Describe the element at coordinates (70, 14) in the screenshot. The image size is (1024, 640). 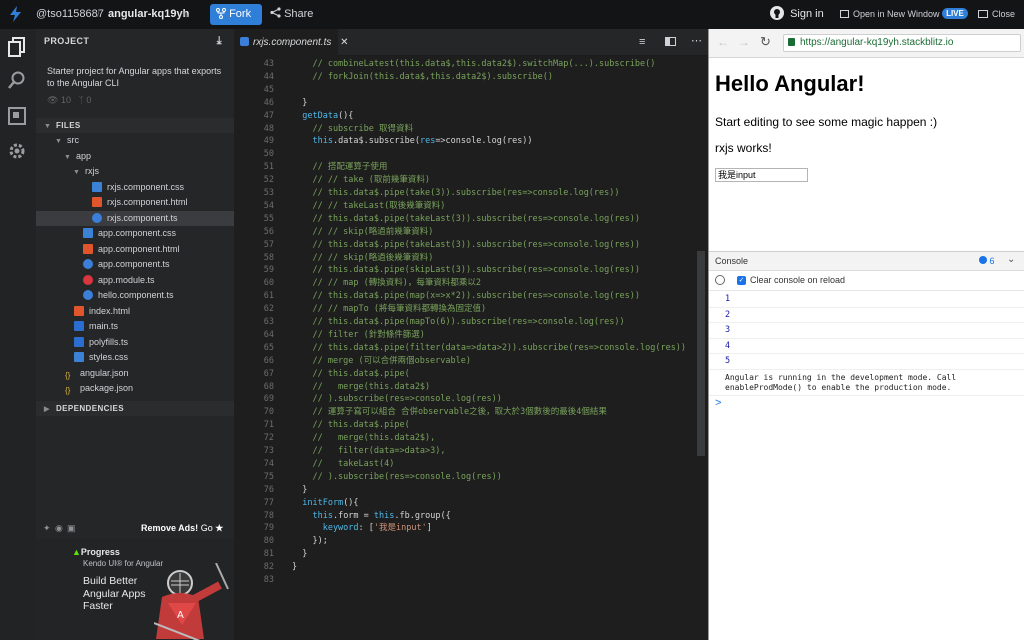
I see `user-handle: @tso1158687` at that location.